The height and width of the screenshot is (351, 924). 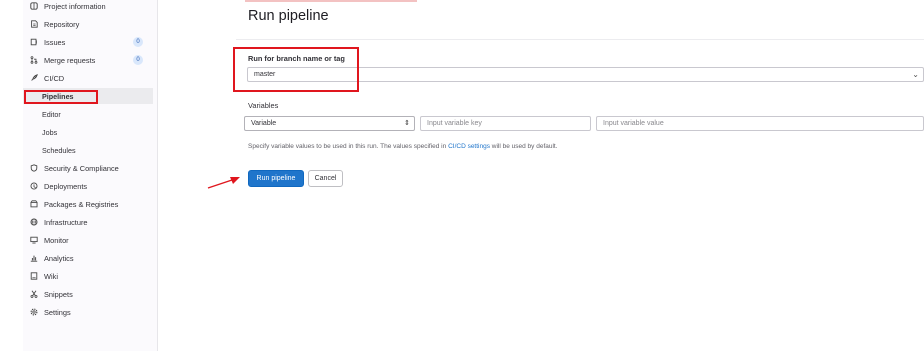 What do you see at coordinates (329, 123) in the screenshot?
I see `variable-type-select: Variable ⇕` at bounding box center [329, 123].